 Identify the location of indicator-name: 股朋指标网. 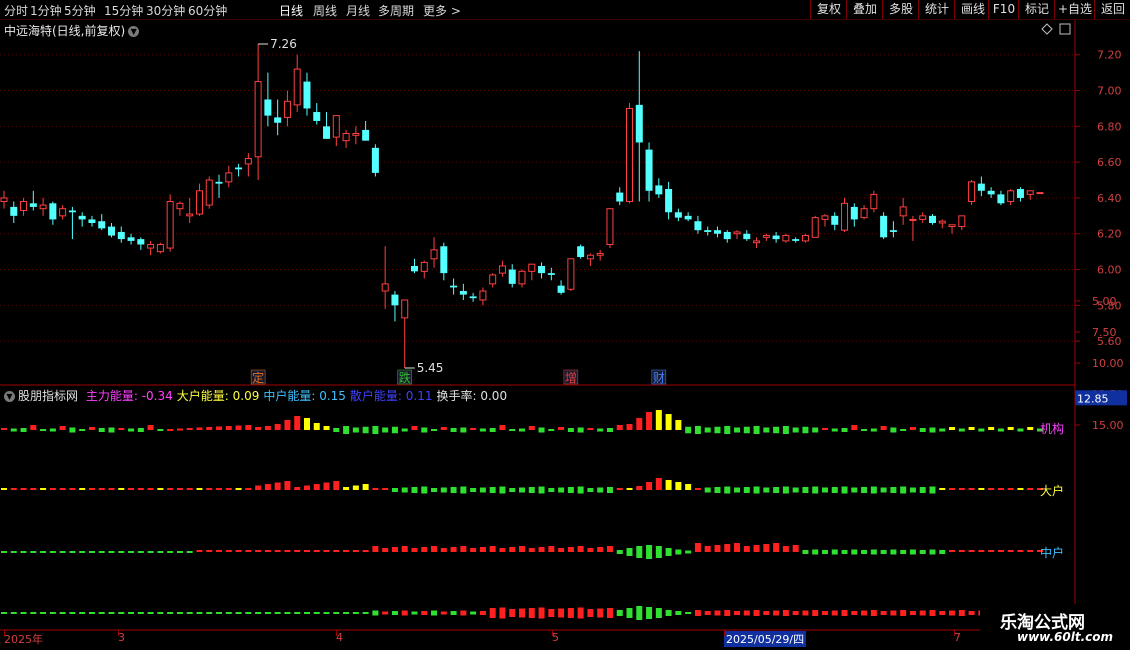
(48, 396).